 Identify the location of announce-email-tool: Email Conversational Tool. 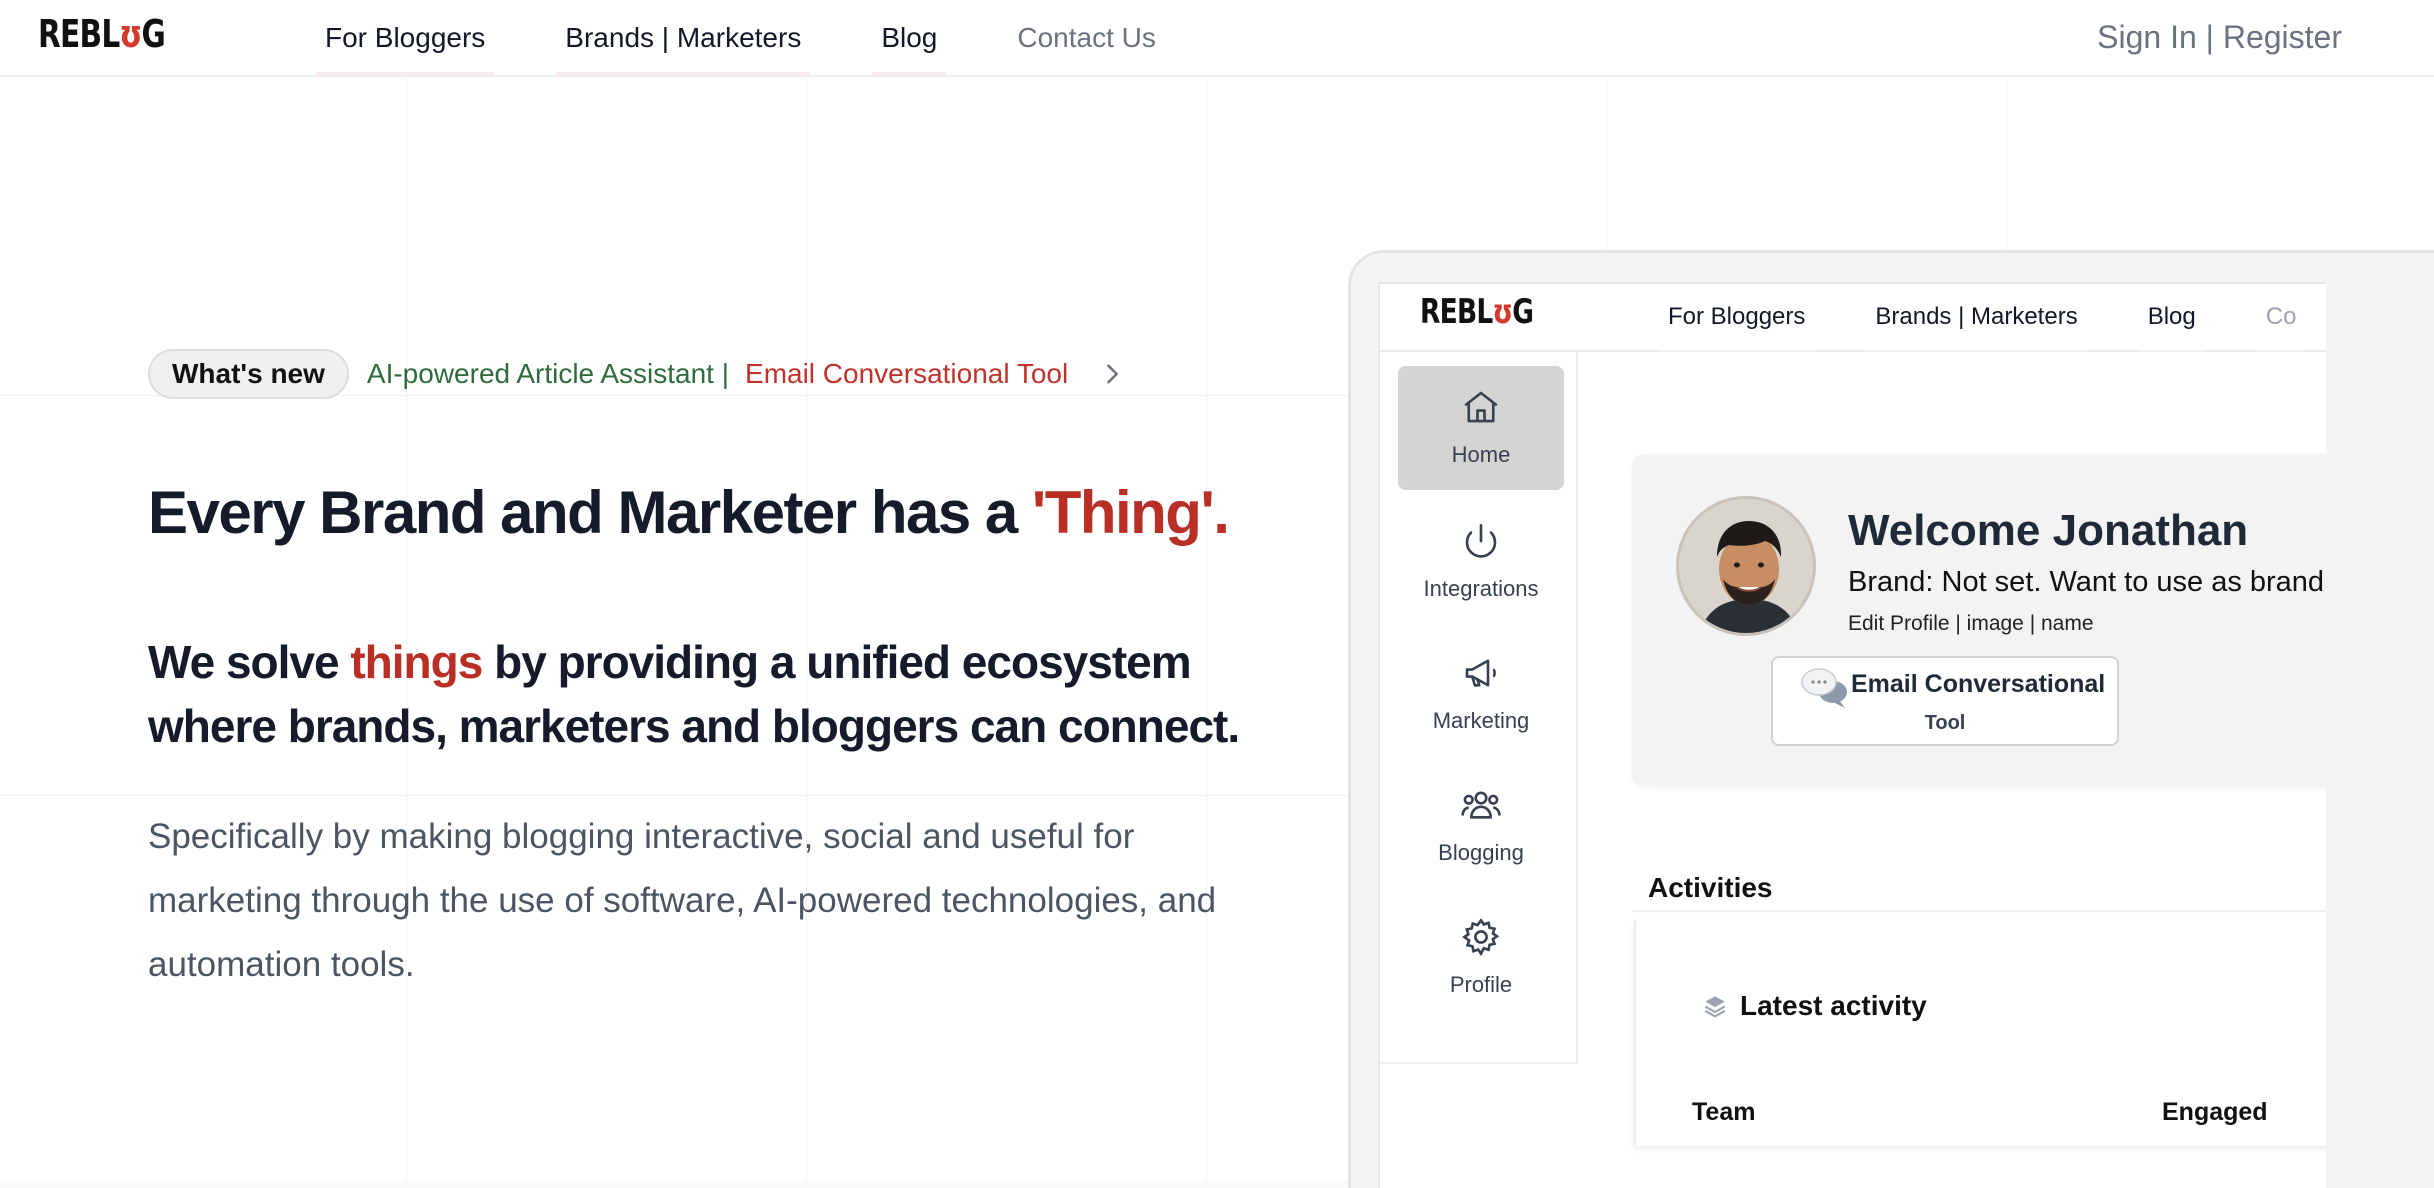
(907, 373).